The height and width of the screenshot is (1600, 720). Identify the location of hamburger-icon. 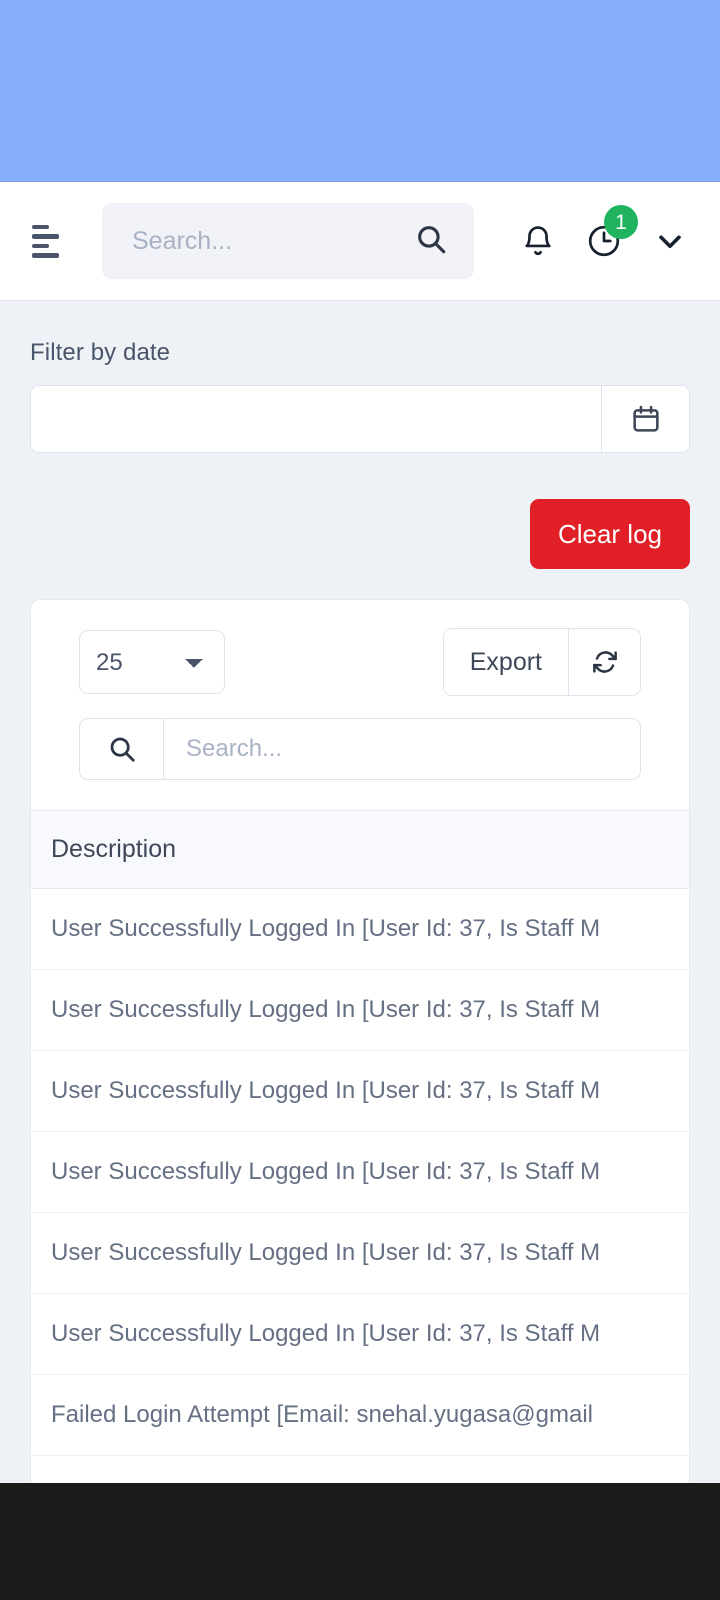
(48, 241).